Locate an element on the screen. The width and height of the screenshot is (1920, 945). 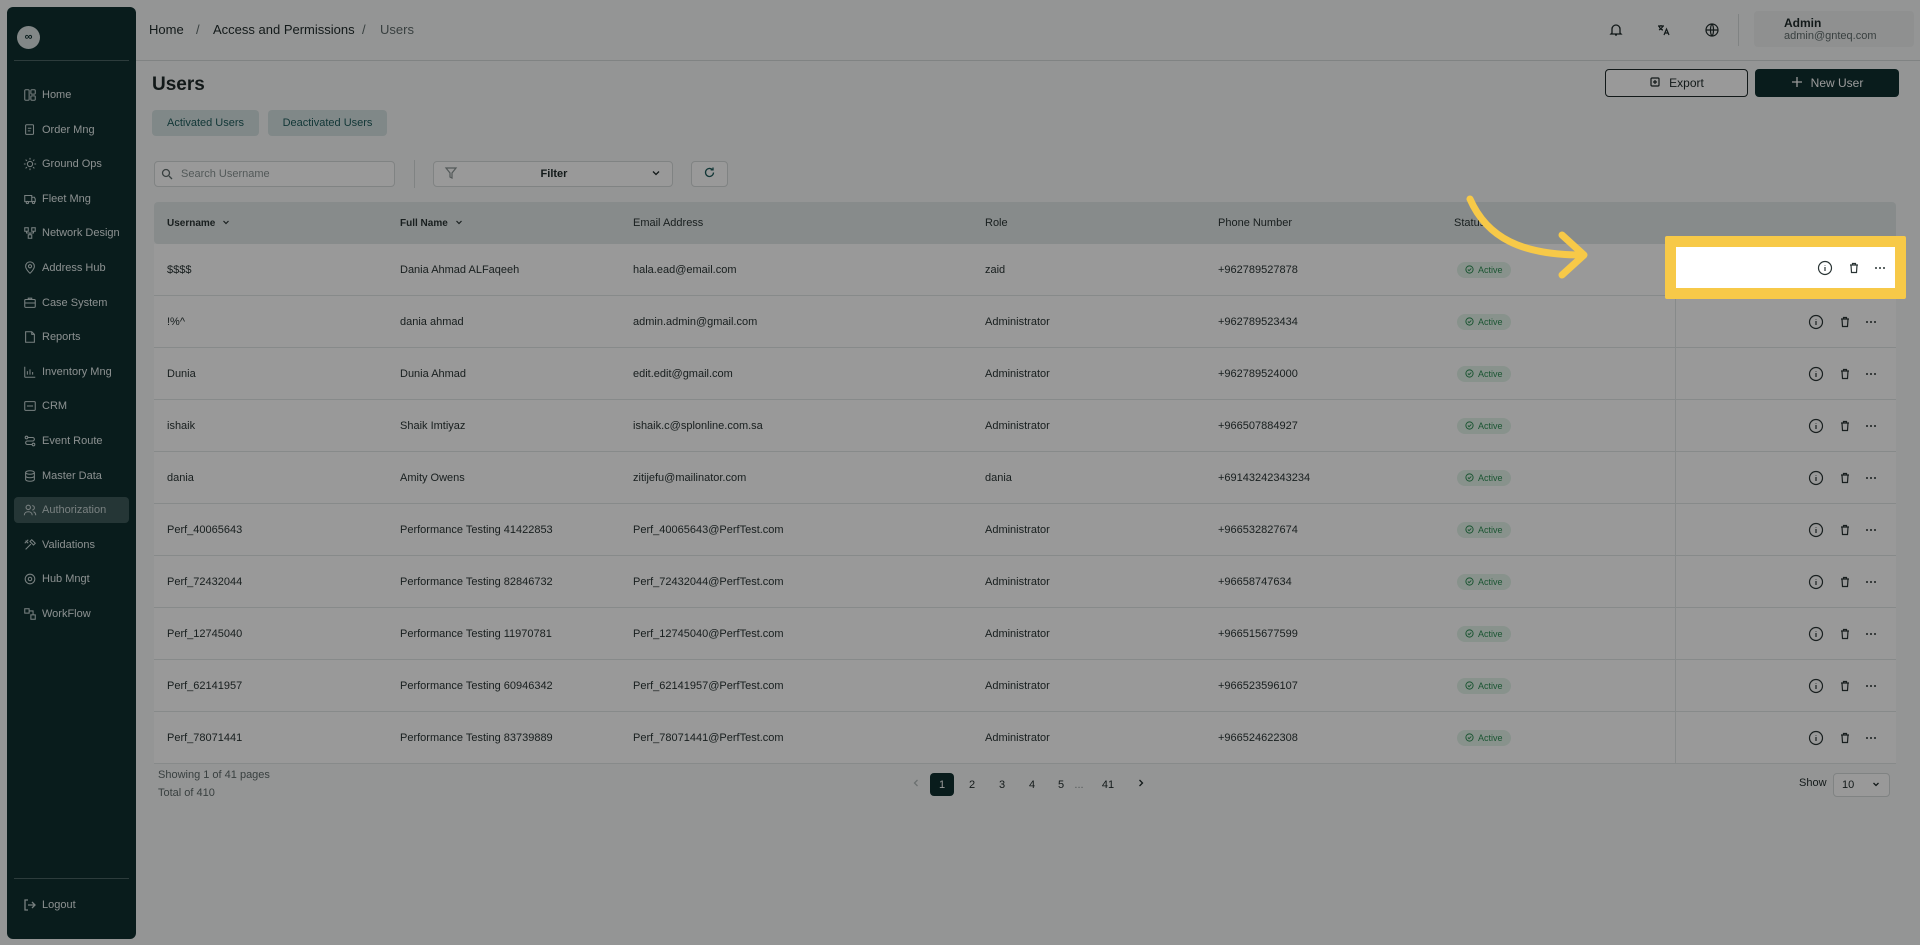
sidebar-item-event-route: Event Route is located at coordinates (71, 441).